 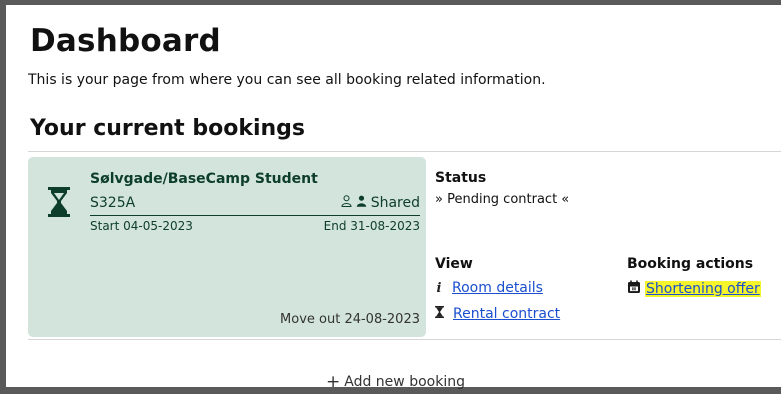 What do you see at coordinates (125, 41) in the screenshot?
I see `page-title: Dashboard` at bounding box center [125, 41].